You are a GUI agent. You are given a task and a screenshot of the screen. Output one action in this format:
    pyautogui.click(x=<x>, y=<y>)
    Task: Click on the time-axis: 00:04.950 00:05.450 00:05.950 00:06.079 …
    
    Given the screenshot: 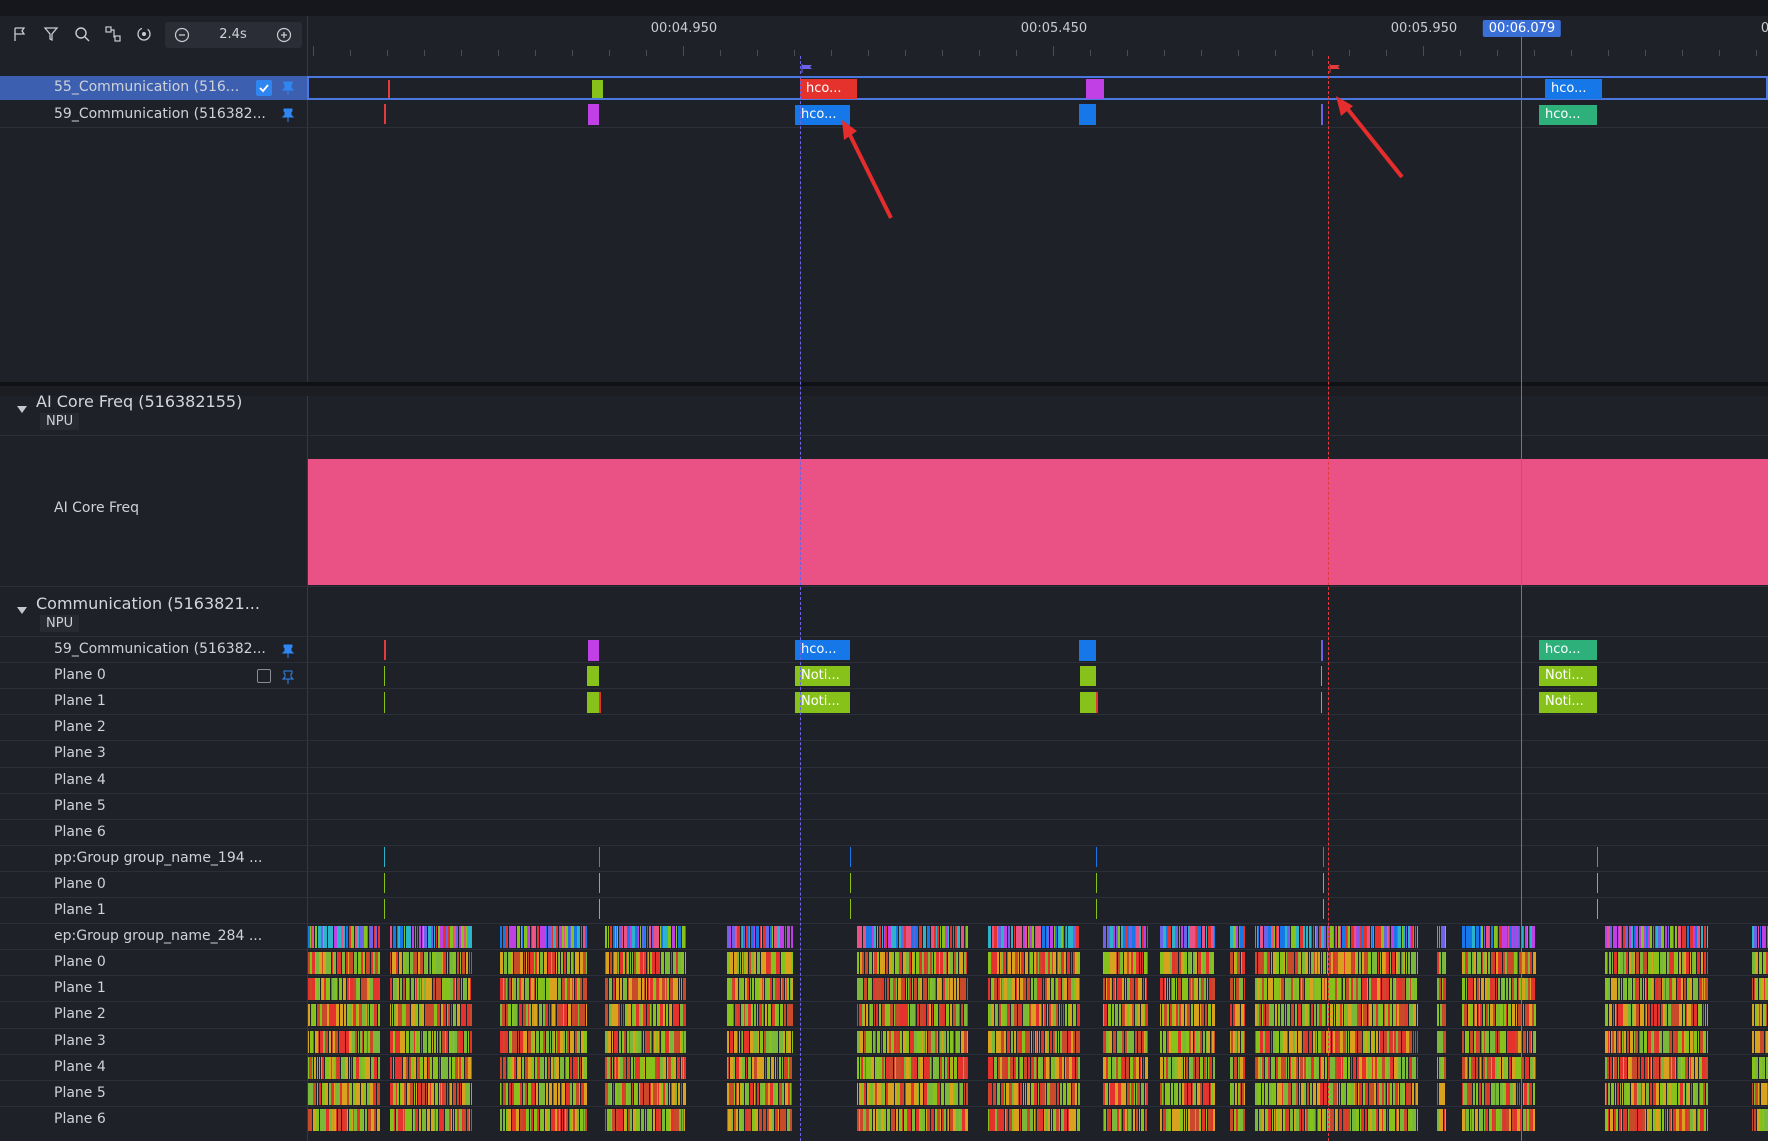 What is the action you would take?
    pyautogui.click(x=1037, y=36)
    